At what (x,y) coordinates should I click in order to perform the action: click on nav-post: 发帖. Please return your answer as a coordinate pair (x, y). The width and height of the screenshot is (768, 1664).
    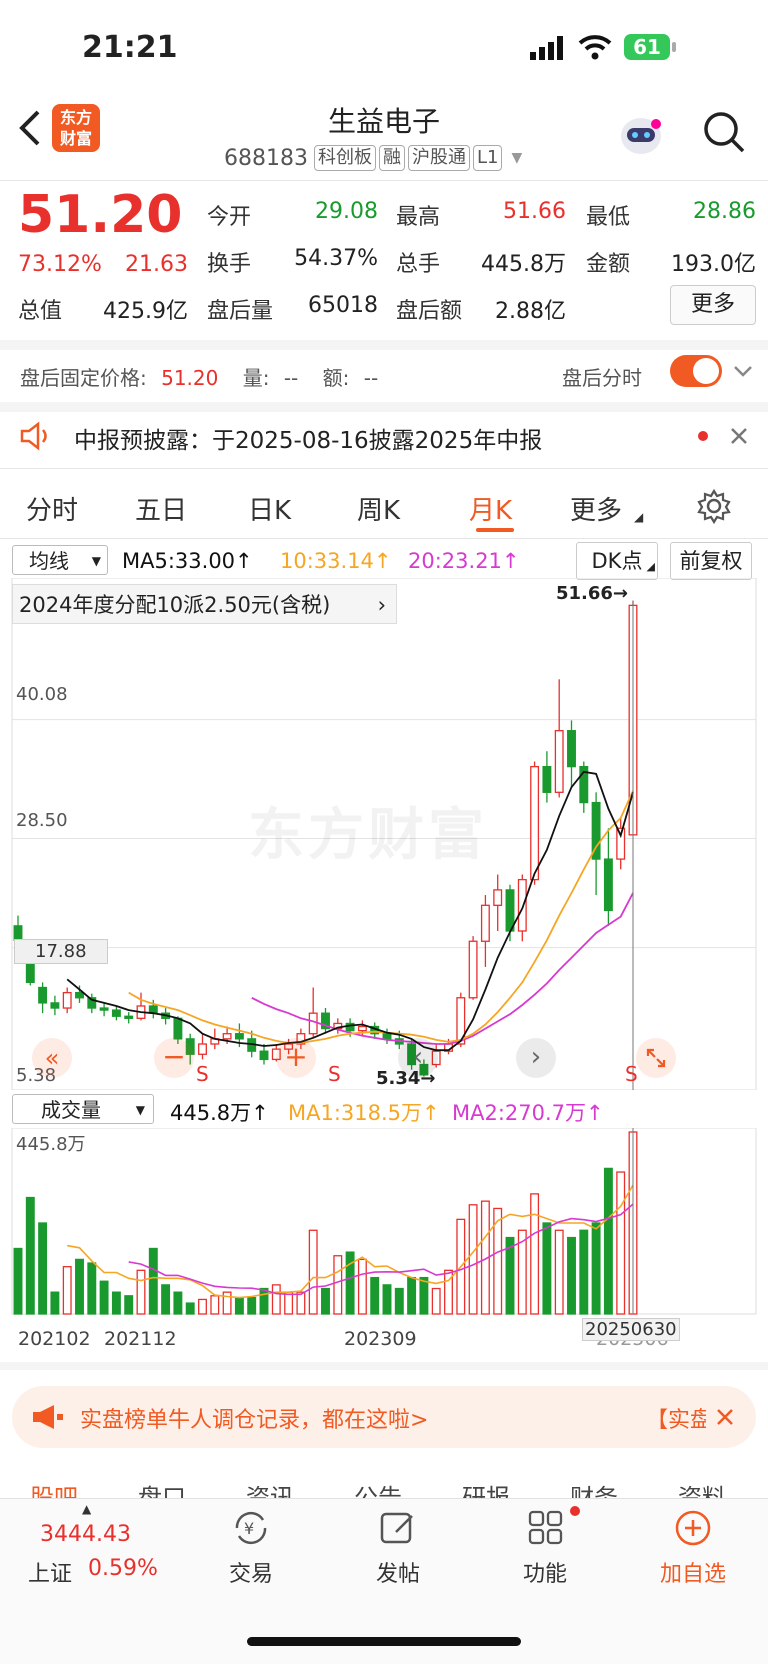
    Looking at the image, I should click on (398, 1572).